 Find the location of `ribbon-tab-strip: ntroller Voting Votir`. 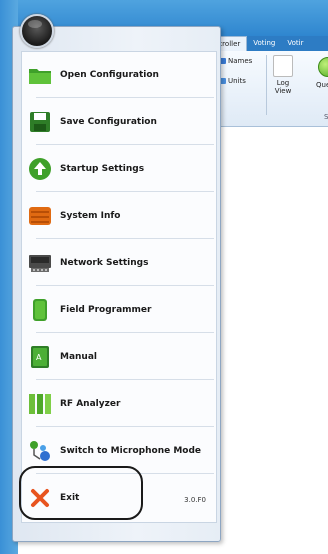

ribbon-tab-strip: ntroller Voting Votir is located at coordinates (268, 43).